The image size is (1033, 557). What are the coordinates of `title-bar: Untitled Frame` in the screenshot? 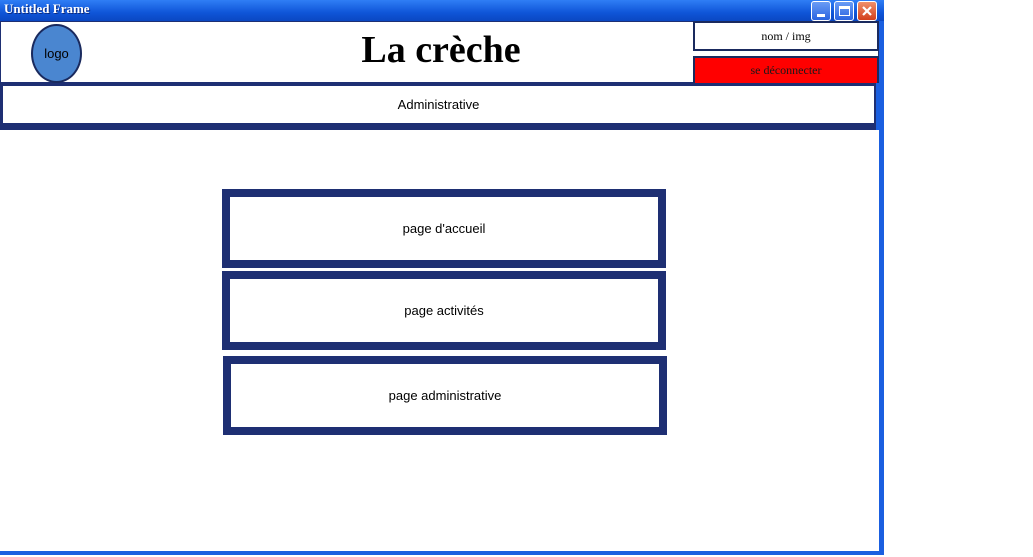 It's located at (442, 10).